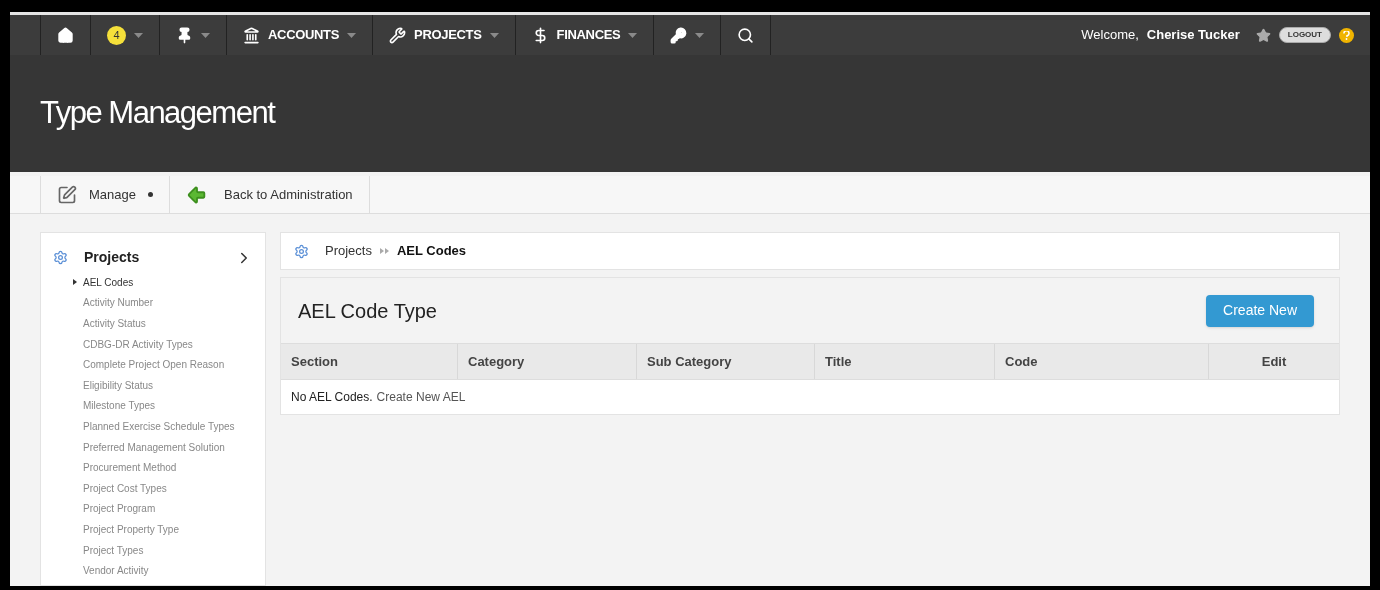 This screenshot has width=1380, height=590. I want to click on sidebar-item: Procurement Method, so click(168, 467).